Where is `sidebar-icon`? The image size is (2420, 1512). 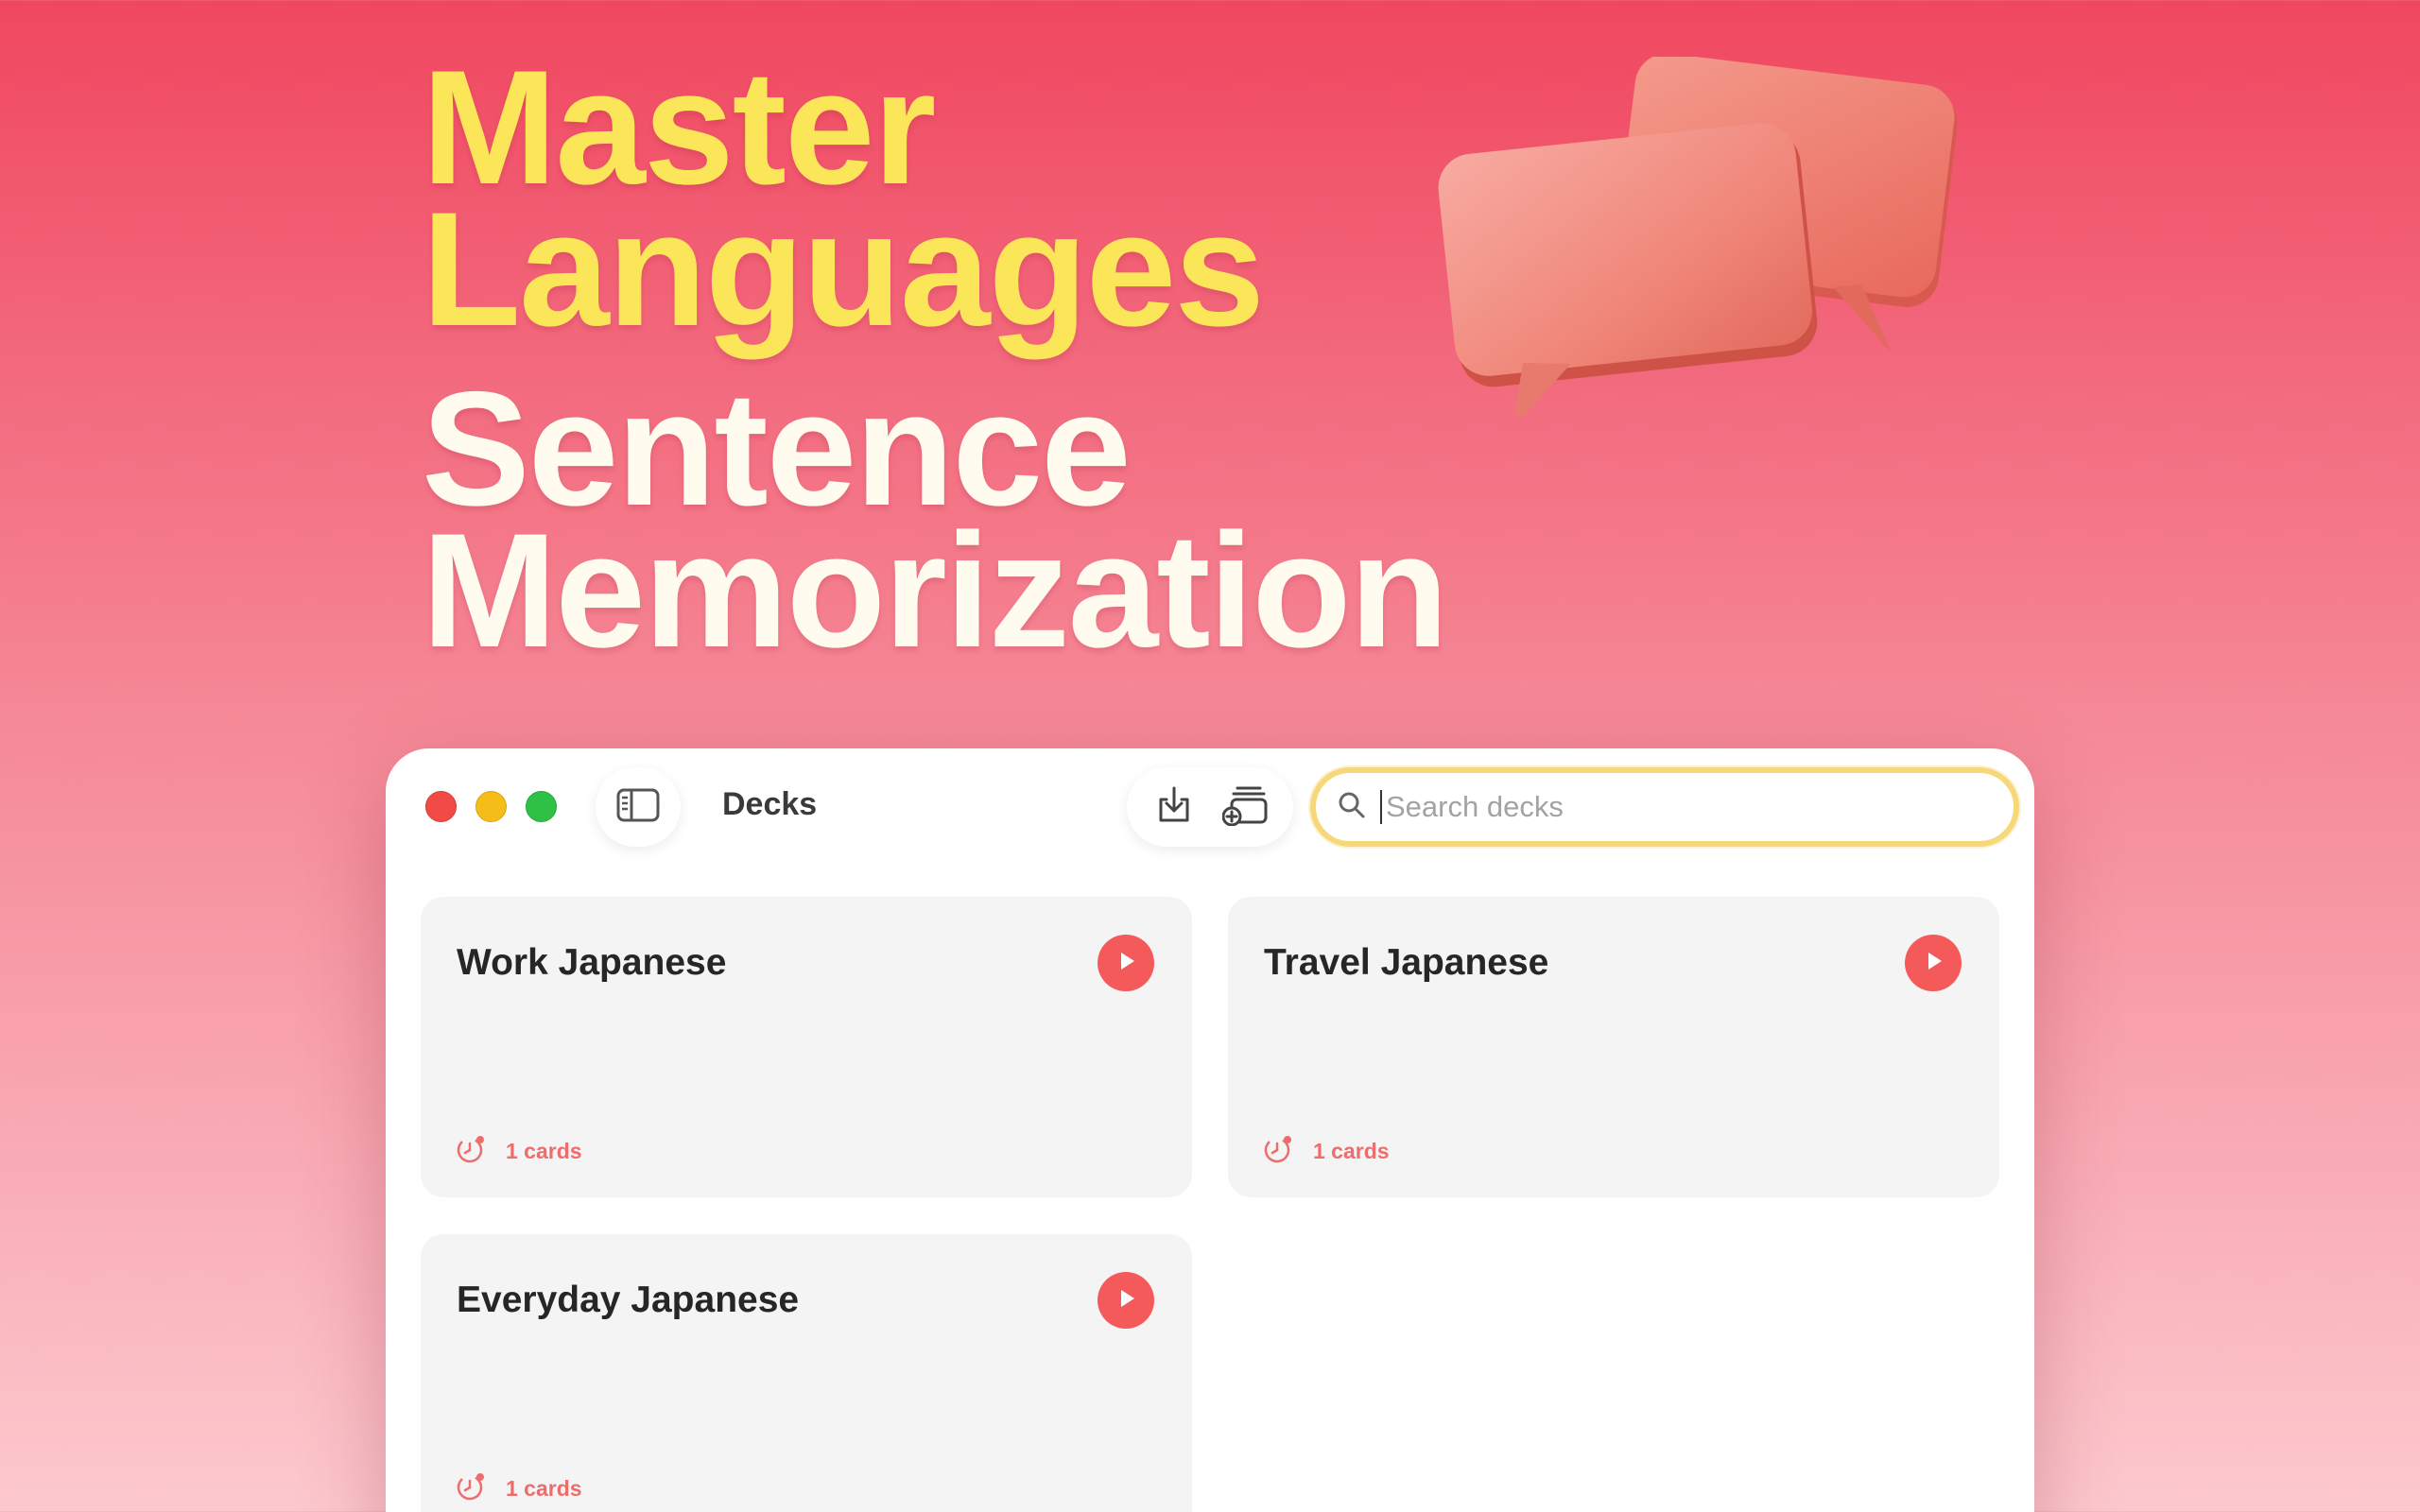 sidebar-icon is located at coordinates (638, 807).